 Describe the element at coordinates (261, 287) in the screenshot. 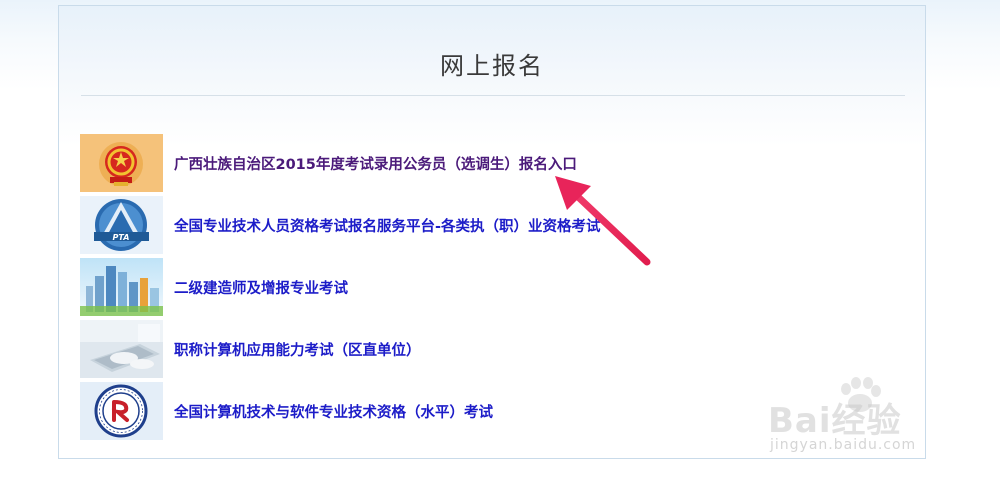

I see `constructor-exam-link: 二级建造师及增报专业考试` at that location.